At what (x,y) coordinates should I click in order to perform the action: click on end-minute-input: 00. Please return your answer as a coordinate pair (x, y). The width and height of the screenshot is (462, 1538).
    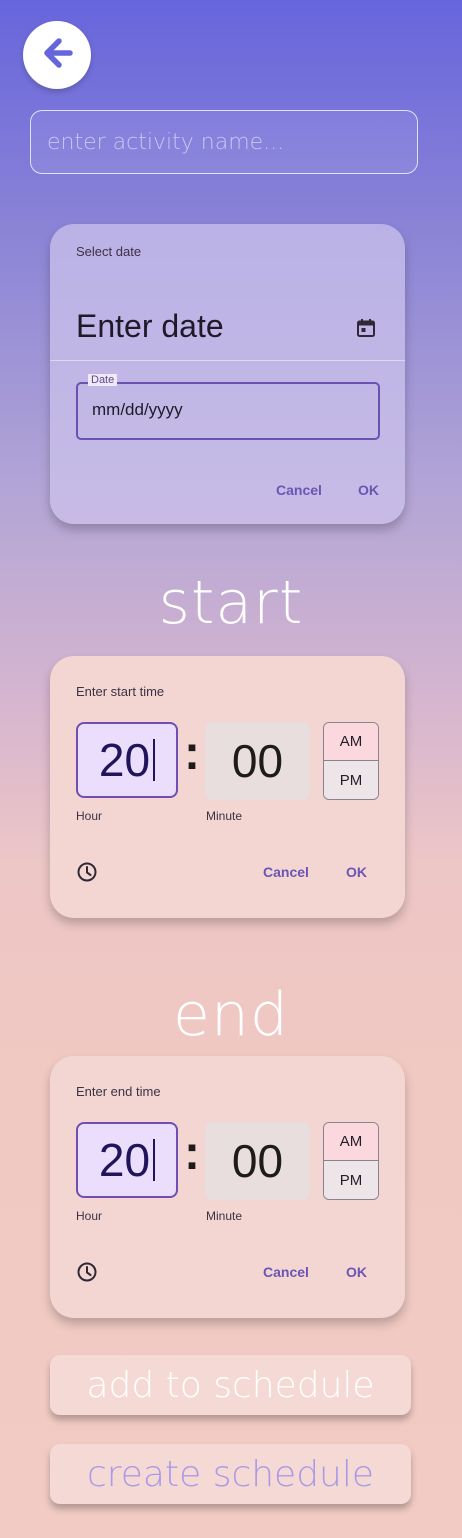
    Looking at the image, I should click on (257, 1161).